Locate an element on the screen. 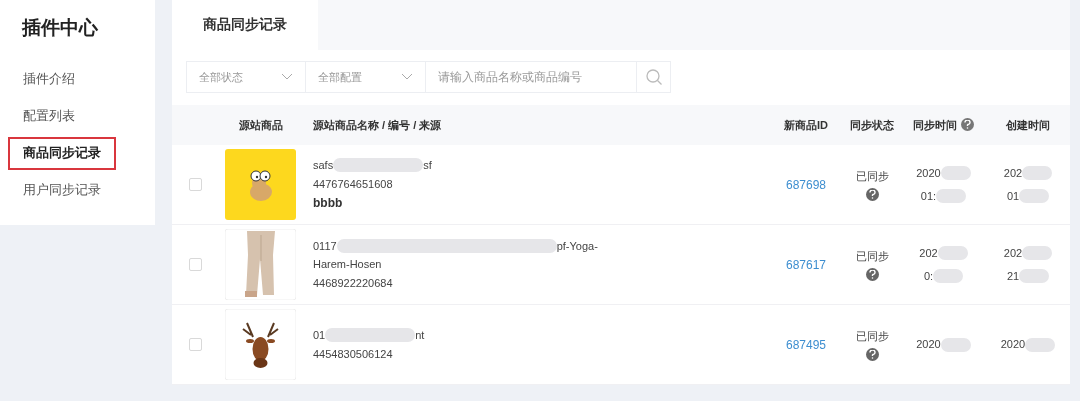 This screenshot has height=401, width=1080. timestamp: 21 is located at coordinates (1013, 276).